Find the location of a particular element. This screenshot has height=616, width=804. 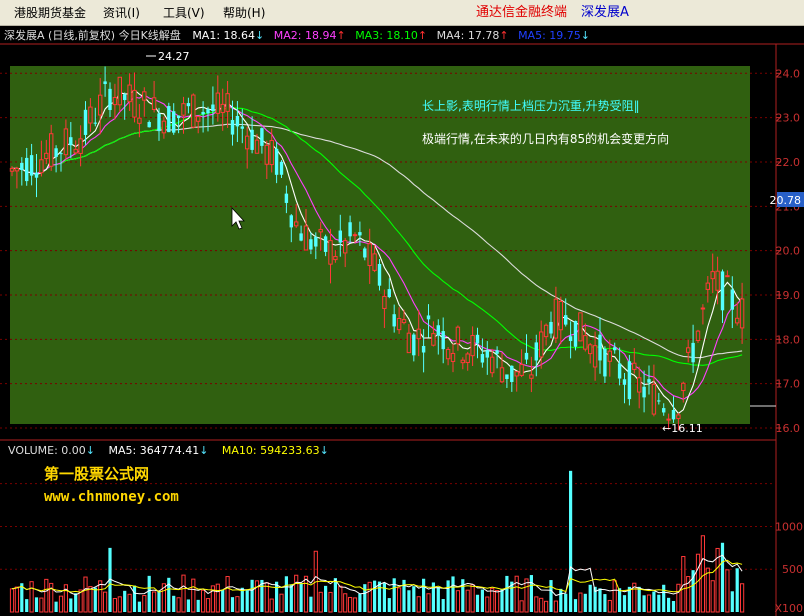

volume-ma5-value: MA5: 364774.41↓ is located at coordinates (158, 450).